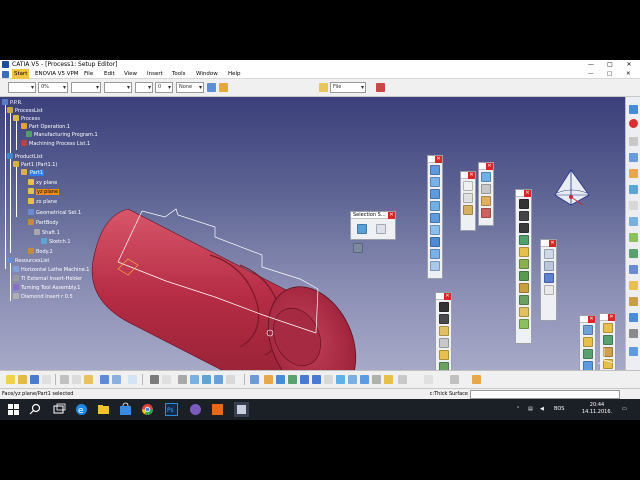  I want to click on cube-icon, so click(435, 170).